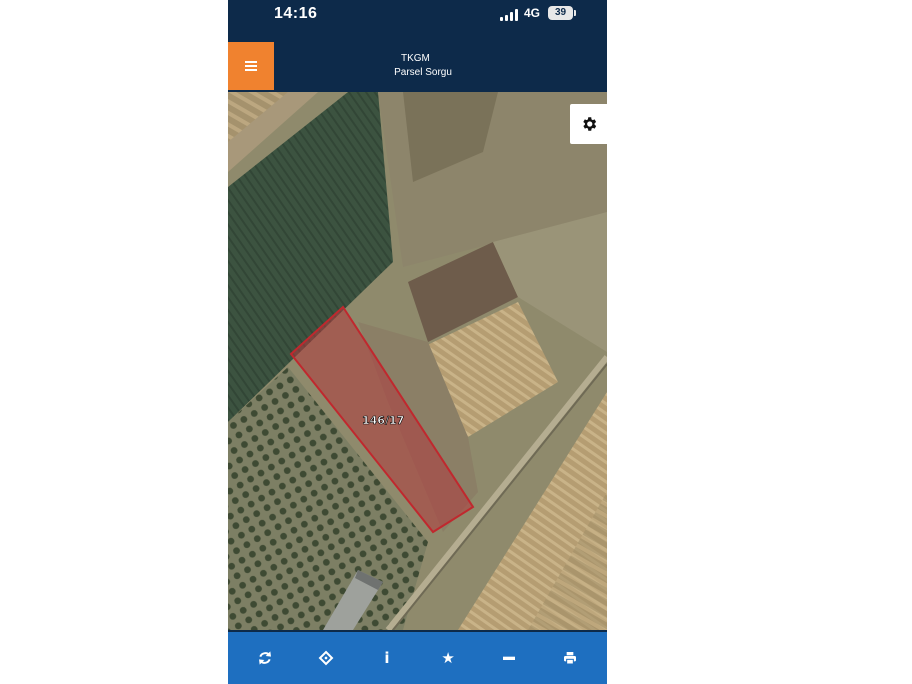 Image resolution: width=912 pixels, height=684 pixels. Describe the element at coordinates (383, 420) in the screenshot. I see `parcel-label: 146/17` at that location.